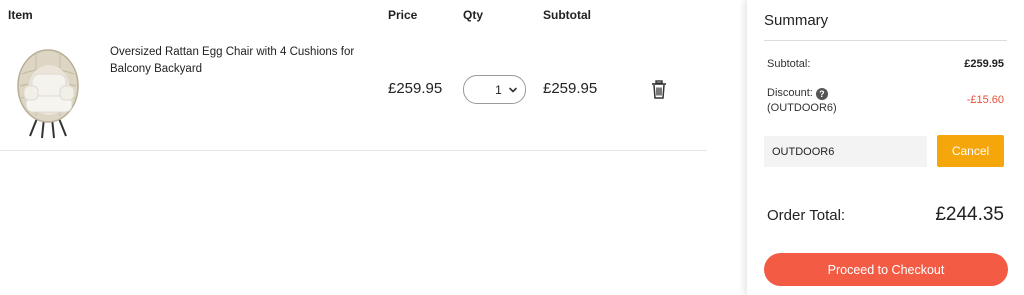 The height and width of the screenshot is (295, 1024). What do you see at coordinates (415, 88) in the screenshot?
I see `item-price: £259.95` at bounding box center [415, 88].